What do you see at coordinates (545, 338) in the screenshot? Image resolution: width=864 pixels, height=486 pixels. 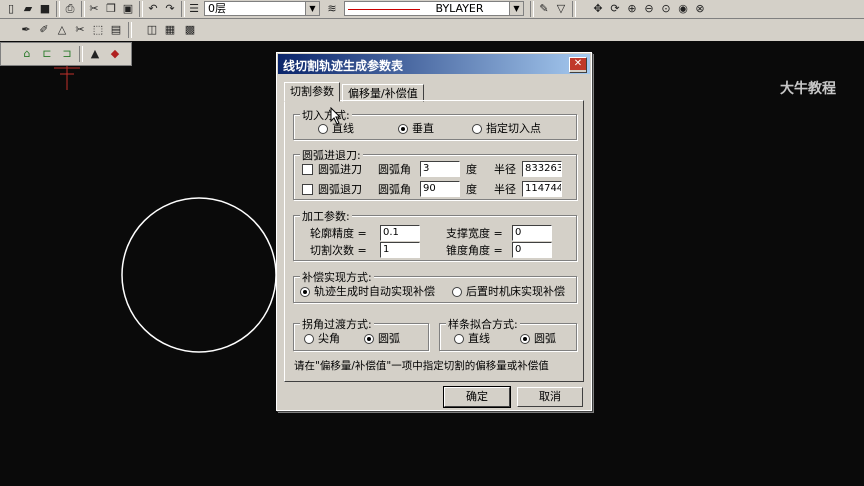 I see `spline-arc-label: 圆弧` at bounding box center [545, 338].